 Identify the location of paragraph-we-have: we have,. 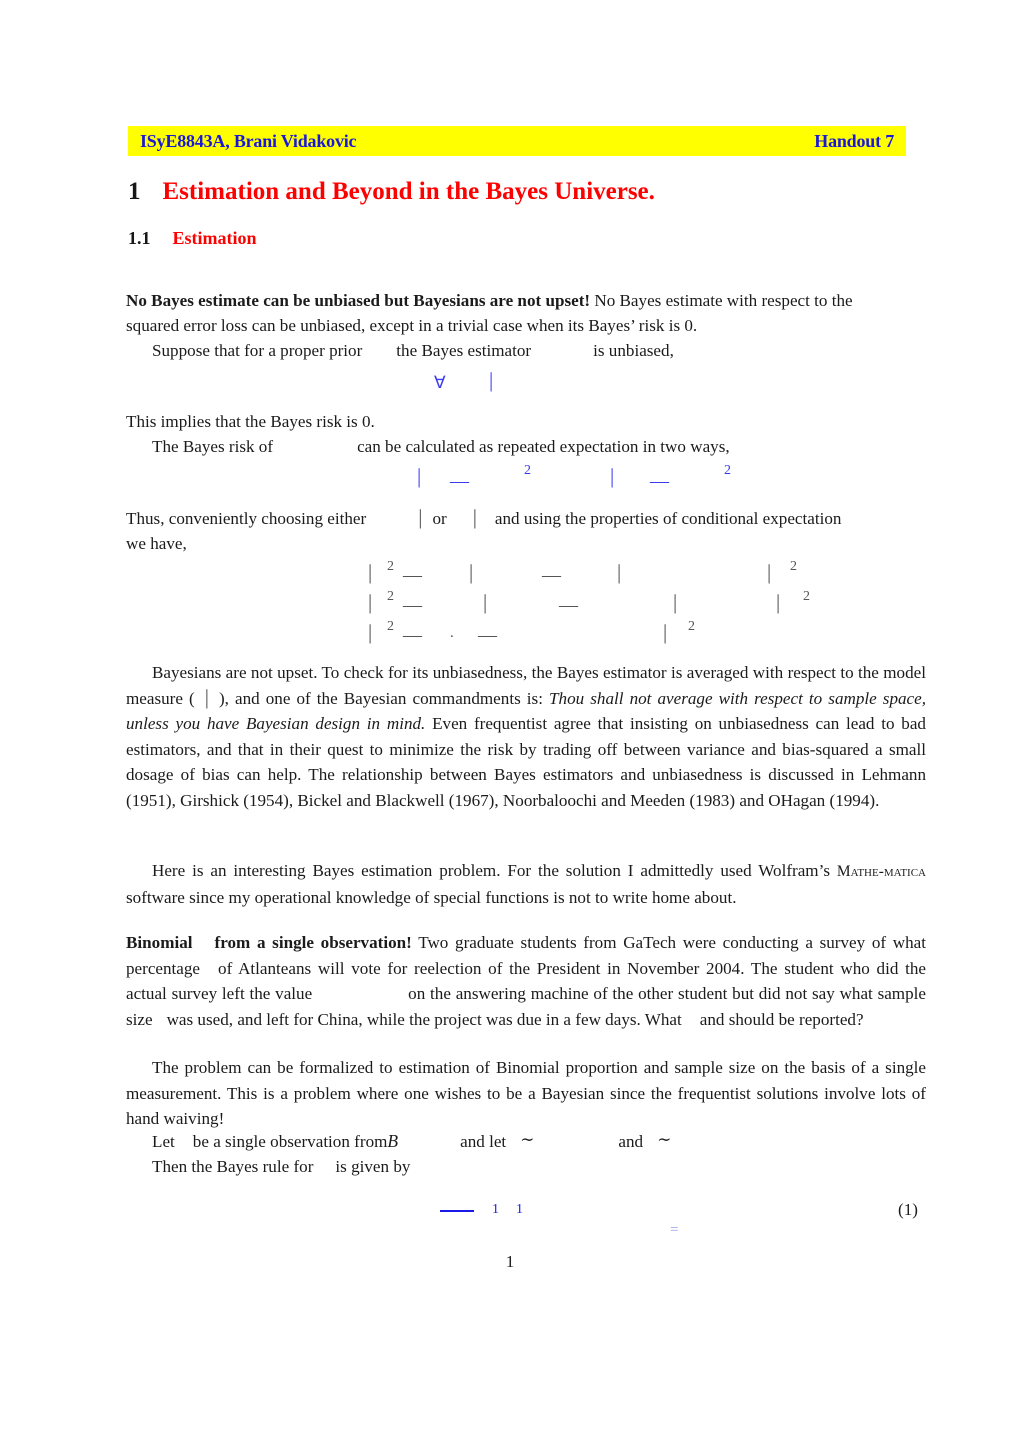
(519, 544).